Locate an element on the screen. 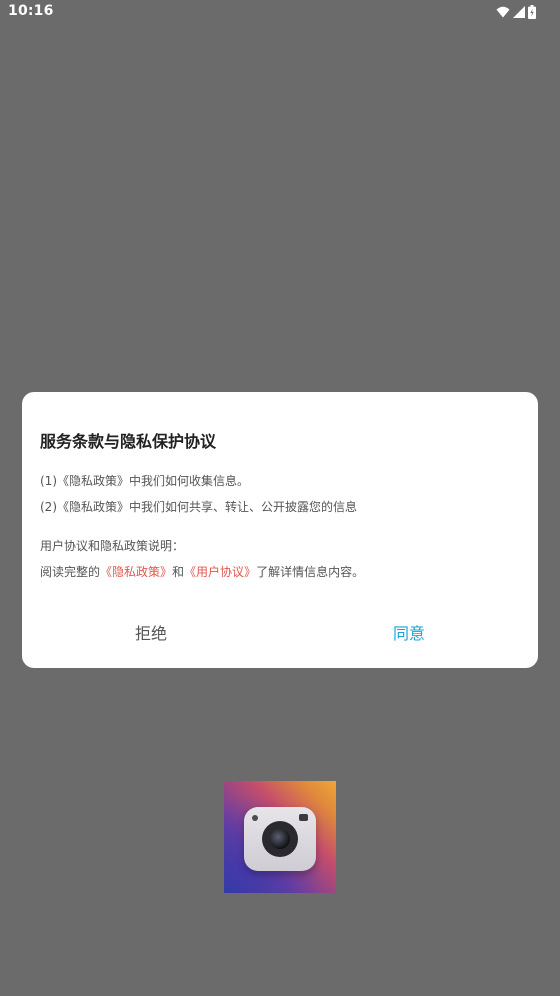  policy-line-collect: (1)《隐私政策》中我们如何收集信息。 is located at coordinates (144, 481).